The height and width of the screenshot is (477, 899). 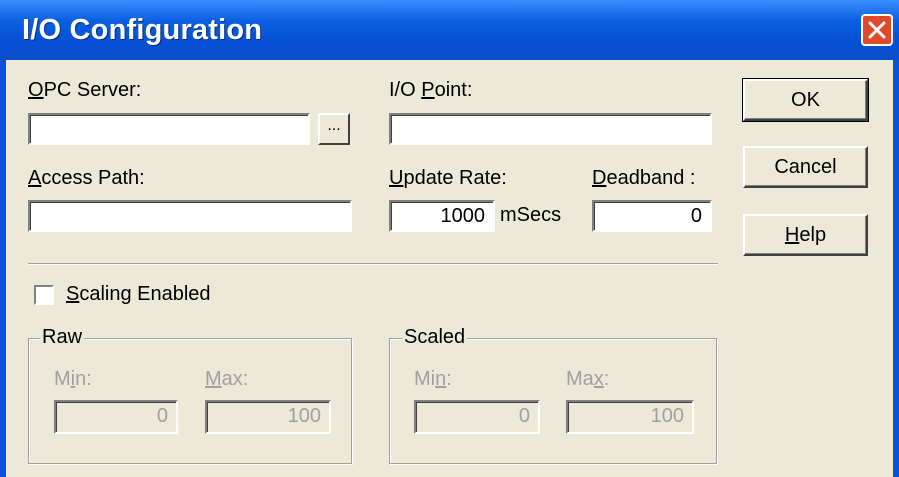 I want to click on raw-max-label: Max:, so click(x=227, y=379).